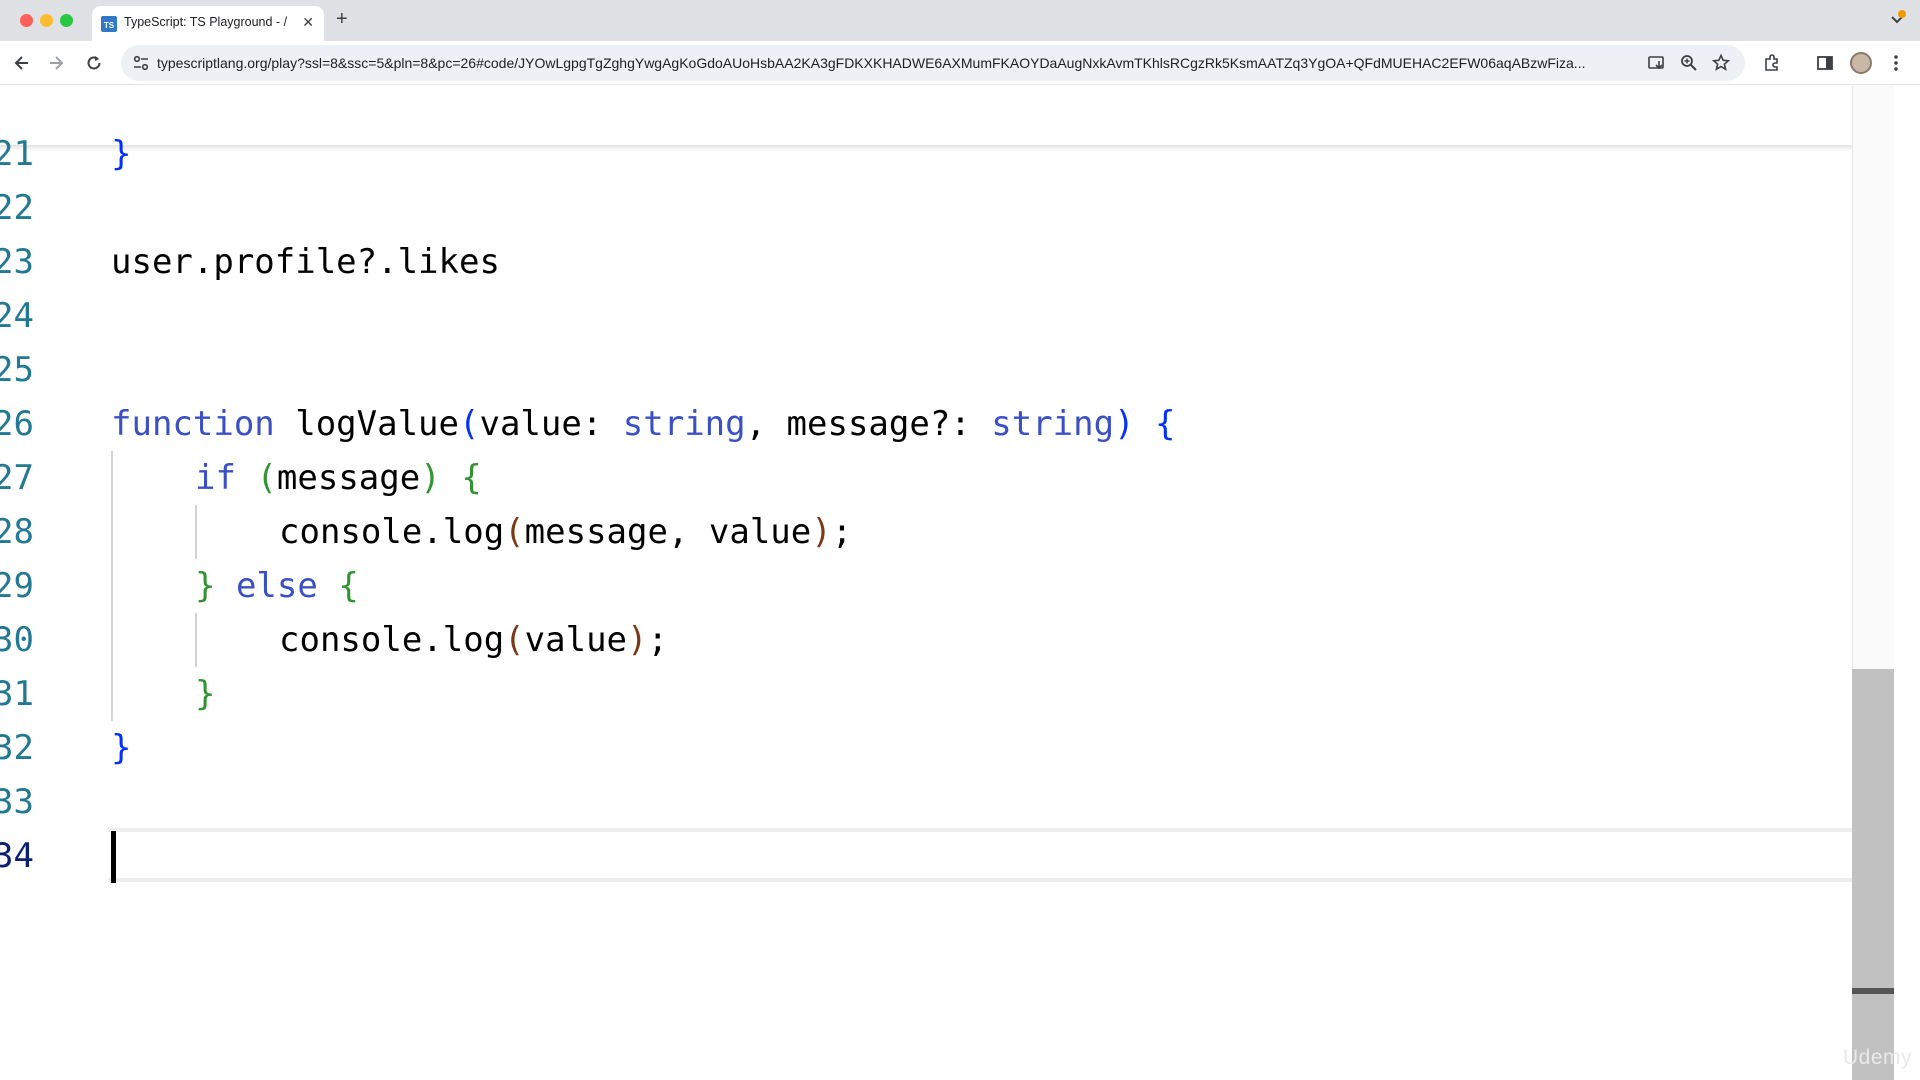  I want to click on install-app-icon, so click(1657, 63).